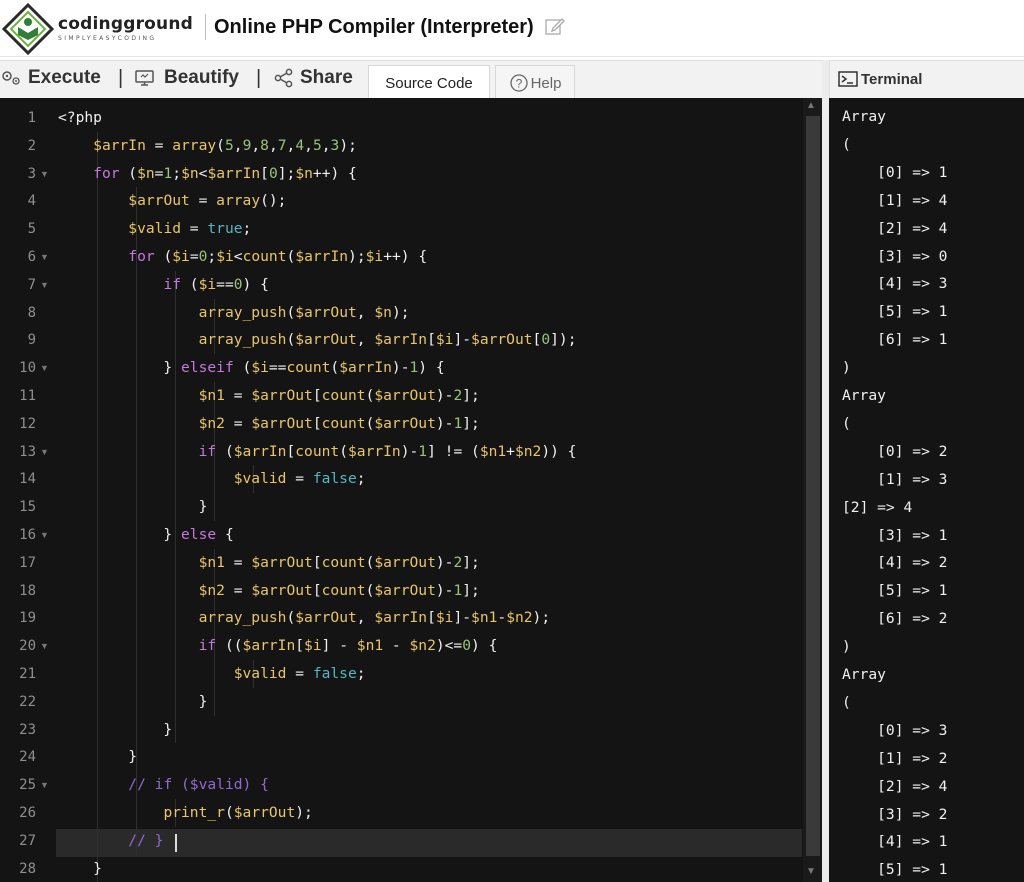 The image size is (1024, 882). Describe the element at coordinates (895, 758) in the screenshot. I see `terminal-line: [1] => 2` at that location.